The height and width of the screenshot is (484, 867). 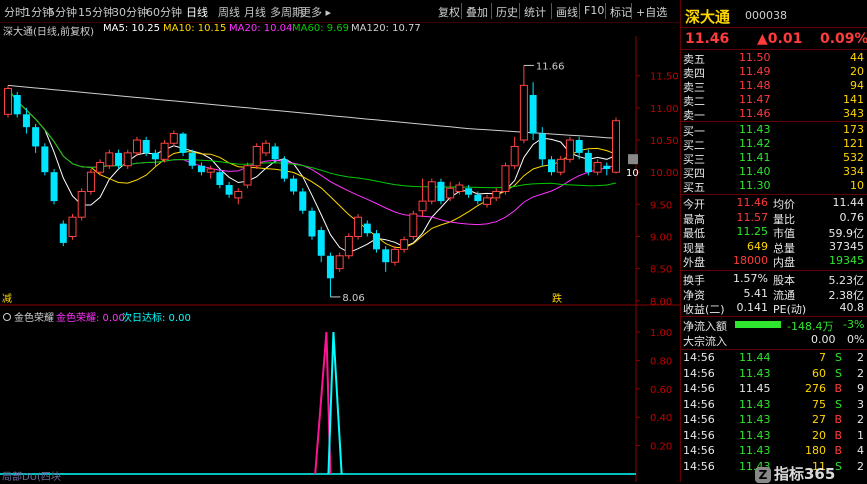 I want to click on stat-row: 今开 11.46 均价 11.44, so click(x=773, y=203).